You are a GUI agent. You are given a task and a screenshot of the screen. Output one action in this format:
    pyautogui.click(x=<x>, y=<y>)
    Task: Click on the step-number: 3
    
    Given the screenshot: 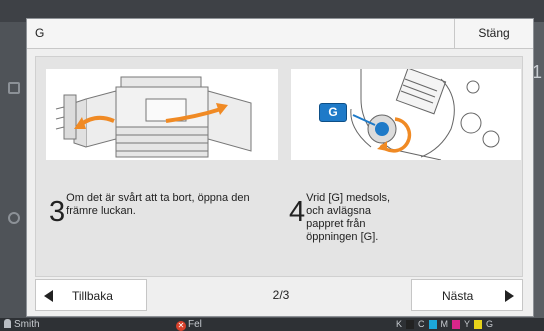 What is the action you would take?
    pyautogui.click(x=57, y=212)
    